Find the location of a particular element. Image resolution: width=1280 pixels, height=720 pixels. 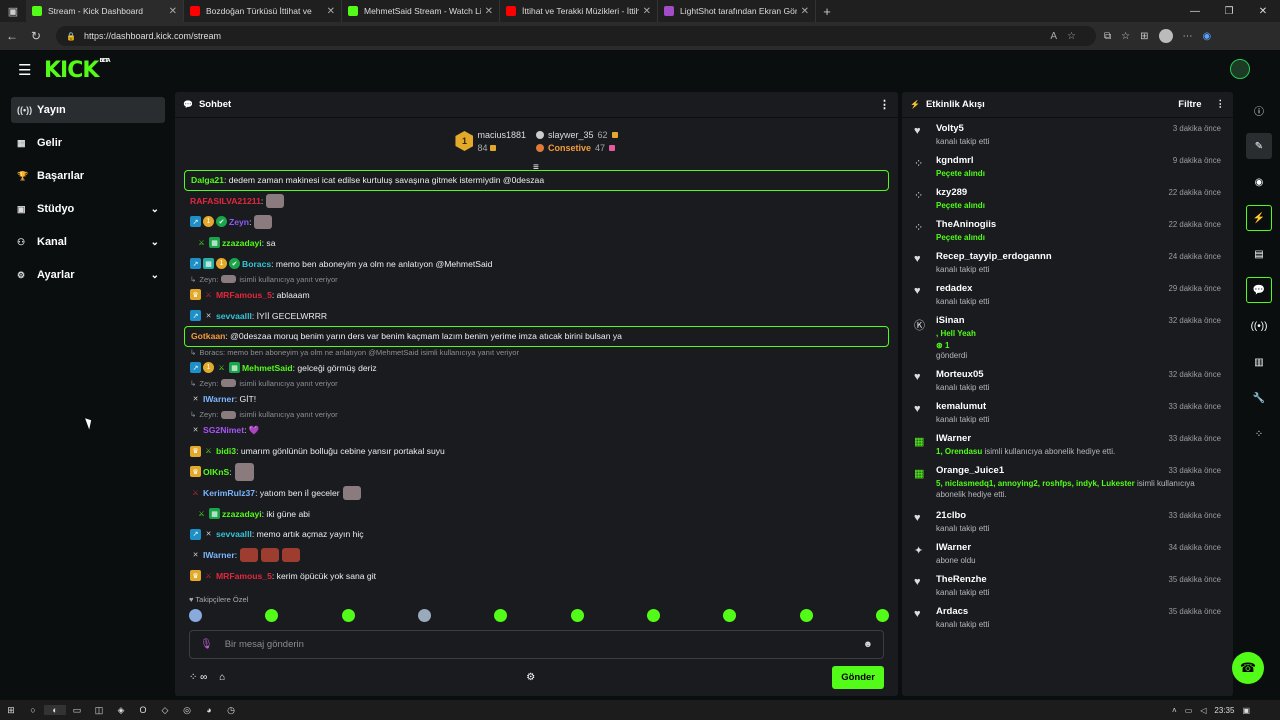

steam-icon: ◎ is located at coordinates (187, 710).